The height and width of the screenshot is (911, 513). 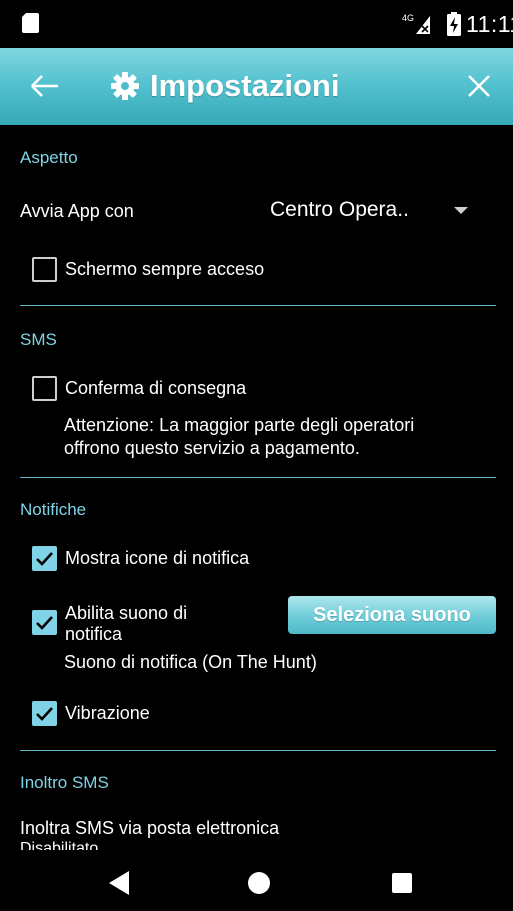 I want to click on forward-email-label: Inoltra SMS via posta elettronica, so click(x=149, y=828).